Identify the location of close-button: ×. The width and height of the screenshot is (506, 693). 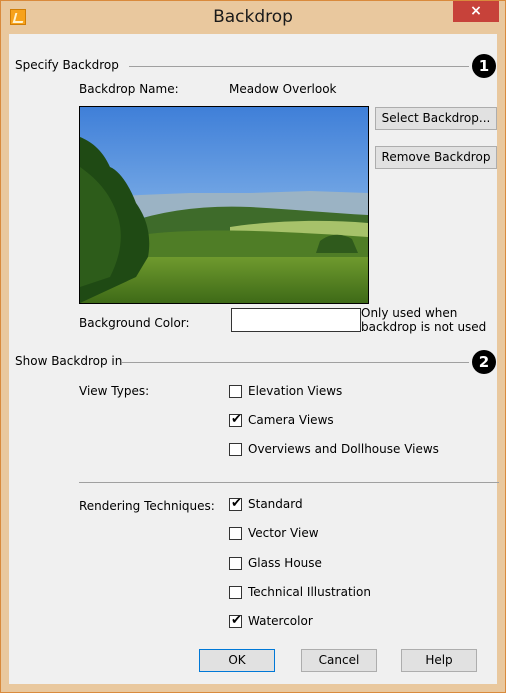
(476, 11).